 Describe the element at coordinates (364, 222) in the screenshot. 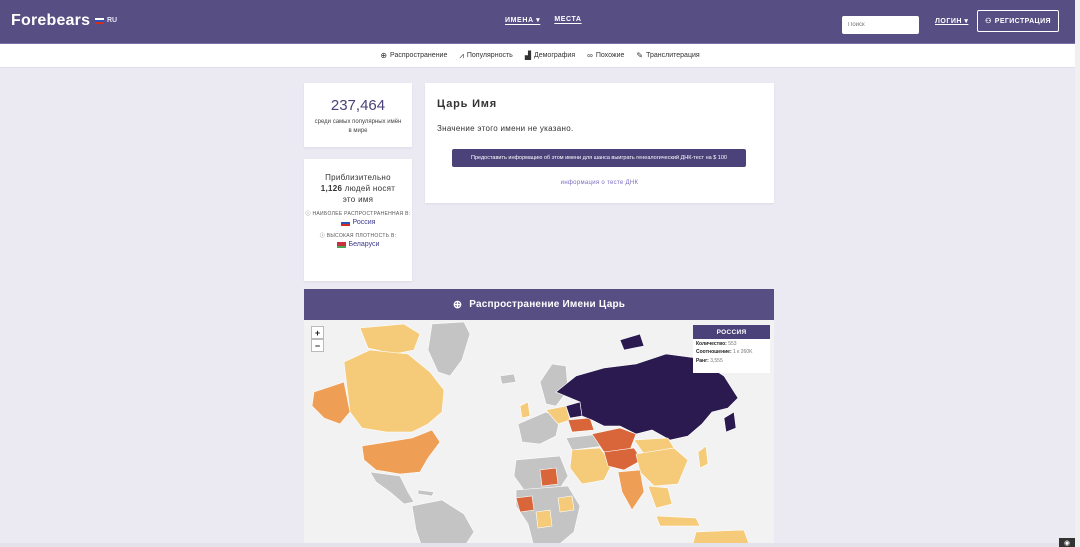

I see `most-common-country-name: Россия` at that location.